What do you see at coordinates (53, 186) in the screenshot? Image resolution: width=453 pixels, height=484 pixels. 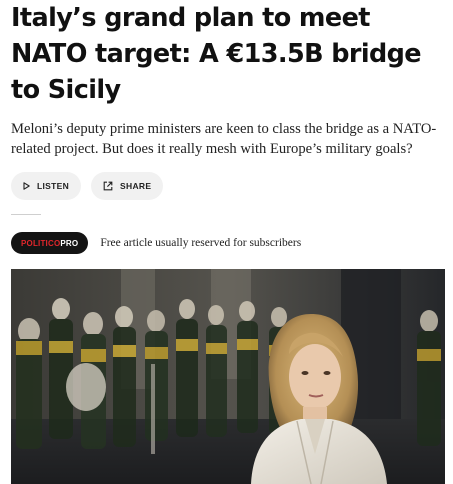 I see `listen-label: LISTEN` at bounding box center [53, 186].